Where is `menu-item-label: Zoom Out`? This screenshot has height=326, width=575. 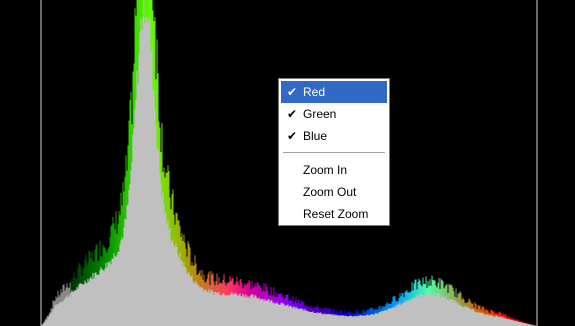
menu-item-label: Zoom Out is located at coordinates (330, 192).